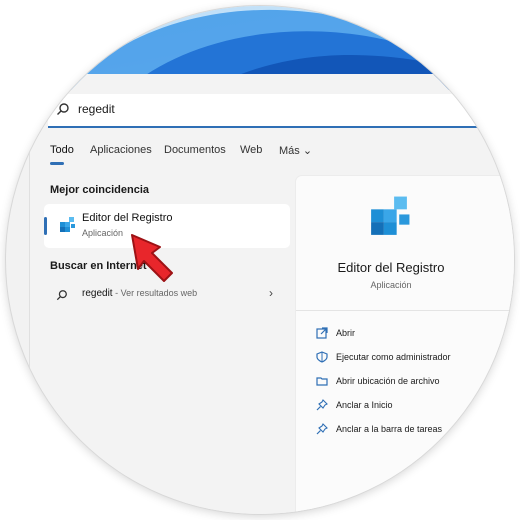 Image resolution: width=520 pixels, height=520 pixels. I want to click on tab-mas: Más ⌄, so click(295, 150).